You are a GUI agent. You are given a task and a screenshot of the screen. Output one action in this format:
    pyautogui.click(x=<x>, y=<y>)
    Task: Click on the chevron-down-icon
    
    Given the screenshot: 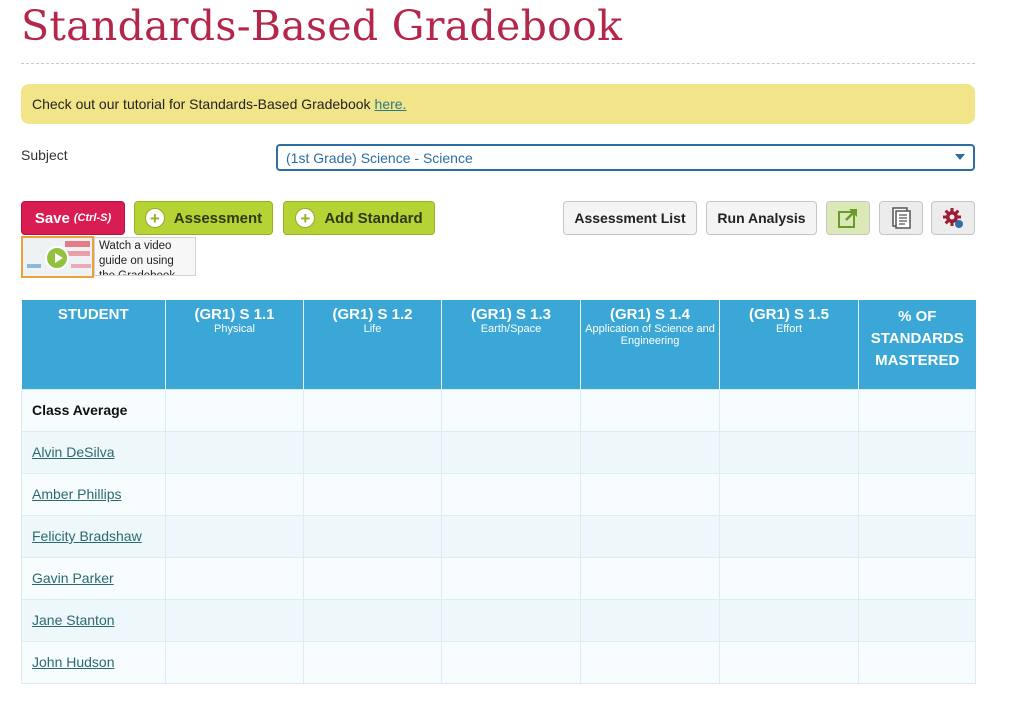 What is the action you would take?
    pyautogui.click(x=960, y=157)
    